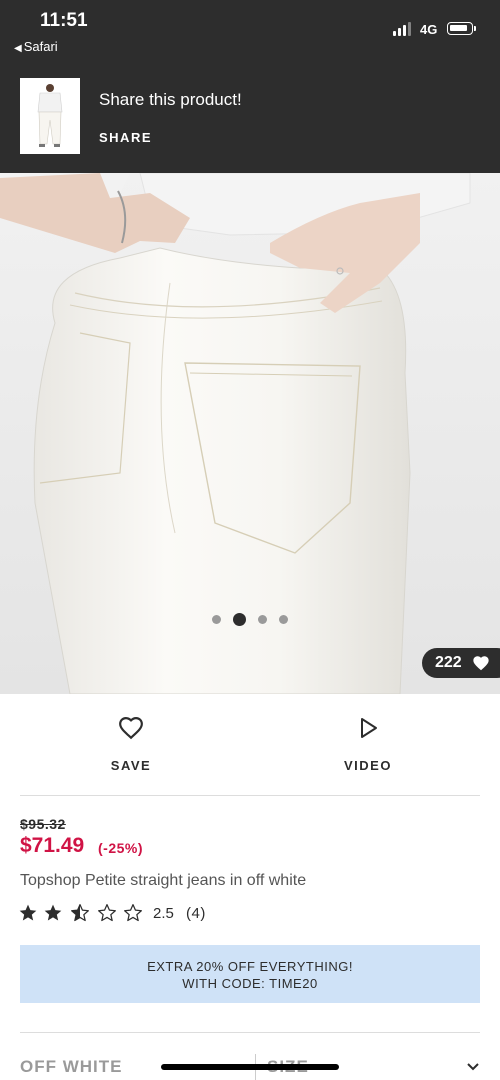  Describe the element at coordinates (196, 913) in the screenshot. I see `rating-count: (4)` at that location.